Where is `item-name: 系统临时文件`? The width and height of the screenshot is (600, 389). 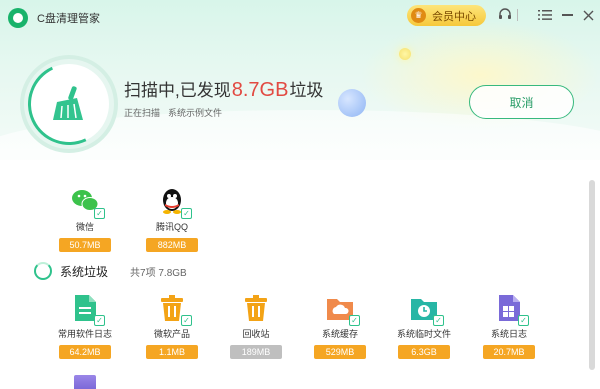 item-name: 系统临时文件 is located at coordinates (423, 334).